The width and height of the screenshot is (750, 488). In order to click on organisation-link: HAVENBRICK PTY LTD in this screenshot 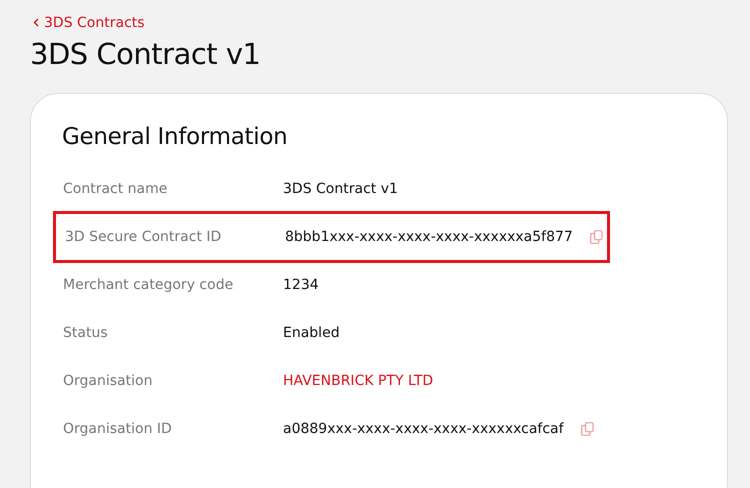, I will do `click(358, 381)`.